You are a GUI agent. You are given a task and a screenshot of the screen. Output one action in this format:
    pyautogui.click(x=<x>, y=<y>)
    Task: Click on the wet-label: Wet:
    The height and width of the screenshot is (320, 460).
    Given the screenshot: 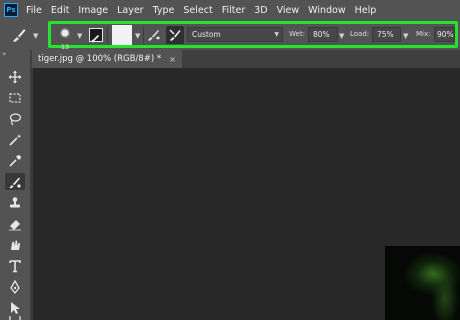 What is the action you would take?
    pyautogui.click(x=297, y=34)
    